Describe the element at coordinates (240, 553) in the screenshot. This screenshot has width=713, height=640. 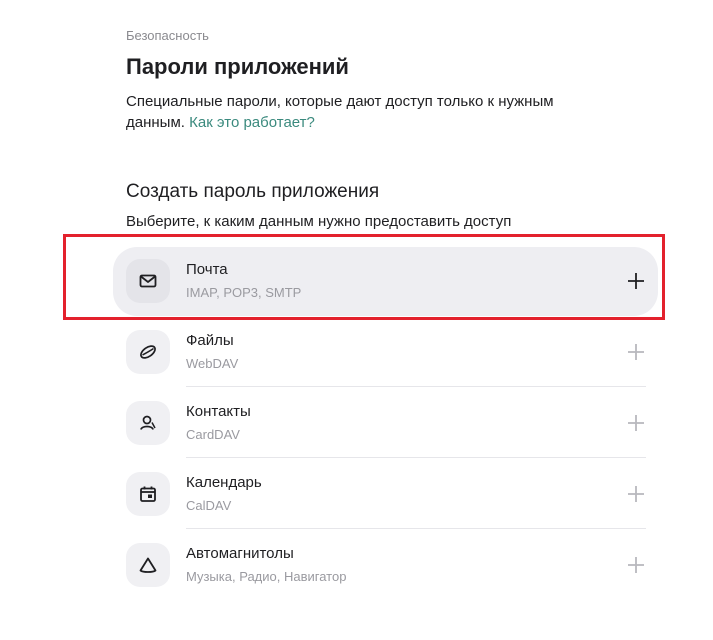
I see `item-label: Автомагнитолы` at that location.